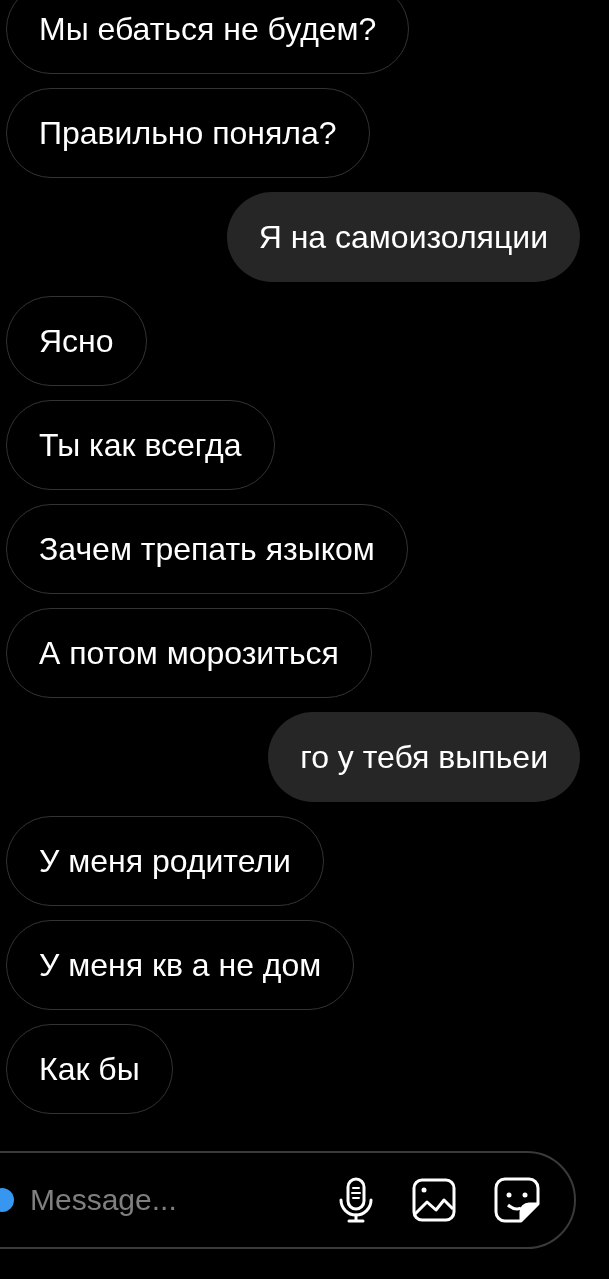 This screenshot has width=609, height=1279. What do you see at coordinates (403, 237) in the screenshot?
I see `message-bubble: Я на самоизоляции` at bounding box center [403, 237].